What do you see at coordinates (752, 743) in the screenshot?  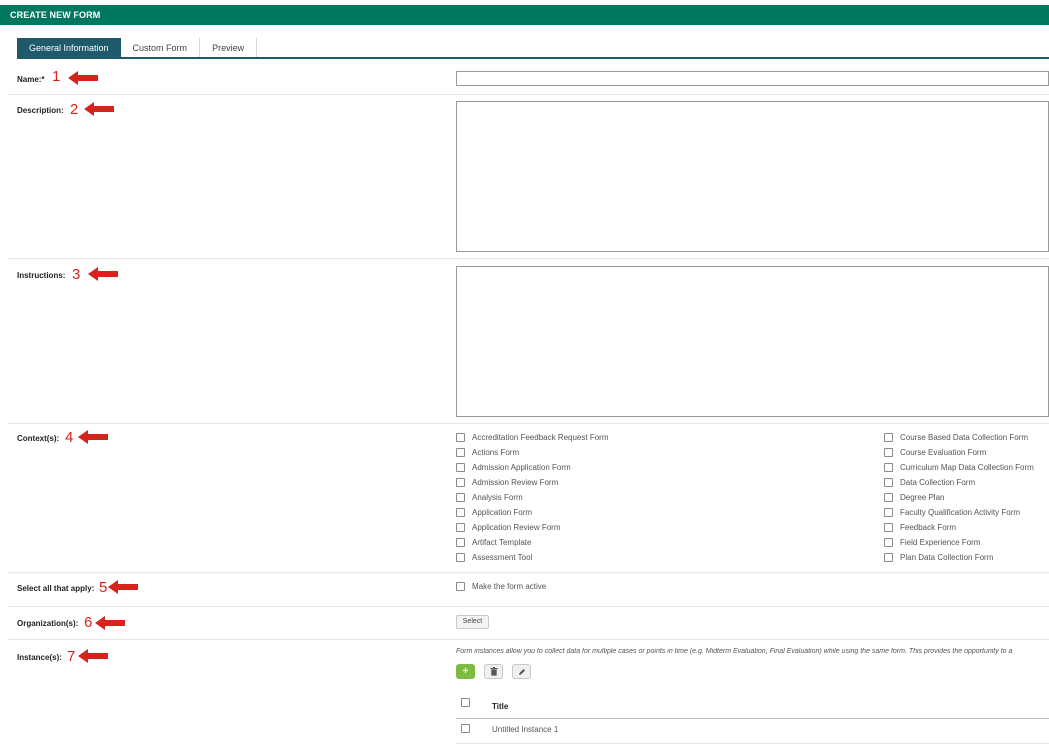 I see `table-row-divider` at bounding box center [752, 743].